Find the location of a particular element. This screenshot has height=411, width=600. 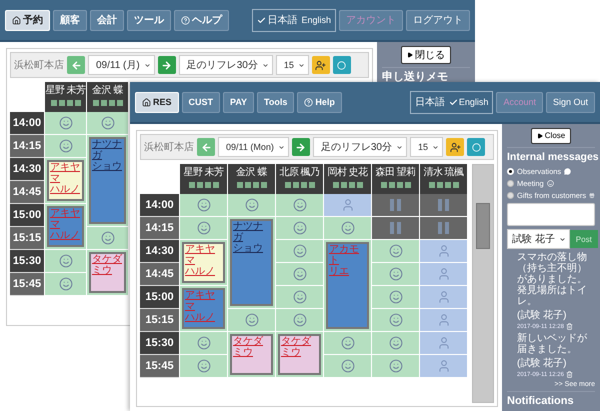

circle-icon is located at coordinates (341, 65).